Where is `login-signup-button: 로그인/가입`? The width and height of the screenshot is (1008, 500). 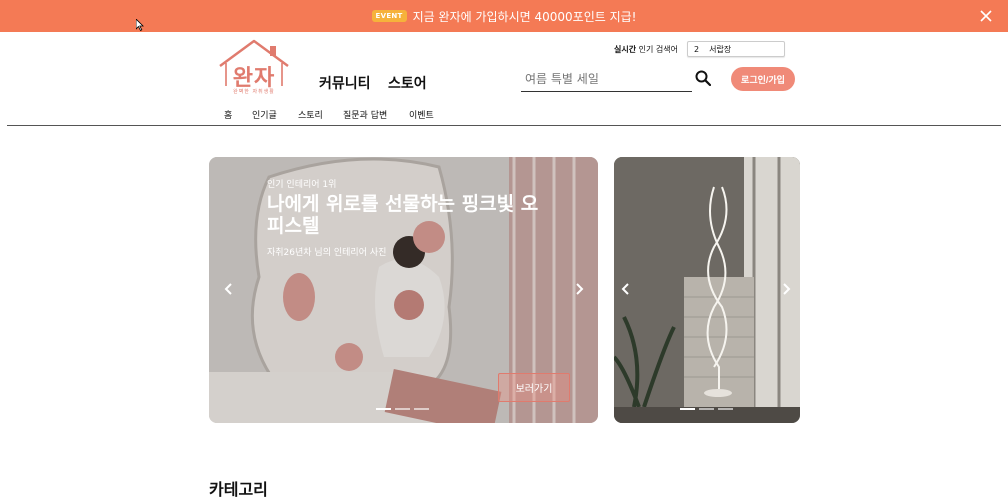
login-signup-button: 로그인/가입 is located at coordinates (763, 79).